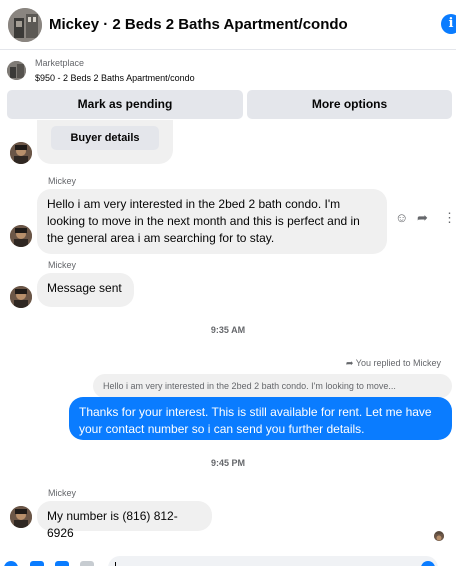 Image resolution: width=456 pixels, height=566 pixels. What do you see at coordinates (60, 63) in the screenshot?
I see `marketplace-label: Marketplace` at bounding box center [60, 63].